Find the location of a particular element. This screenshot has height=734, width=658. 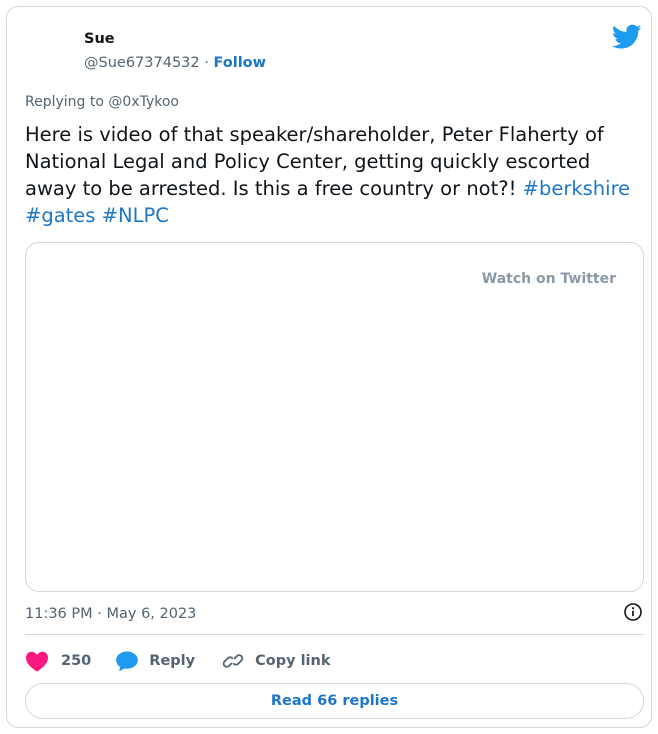

hashtag-link: #NLPC is located at coordinates (135, 215).